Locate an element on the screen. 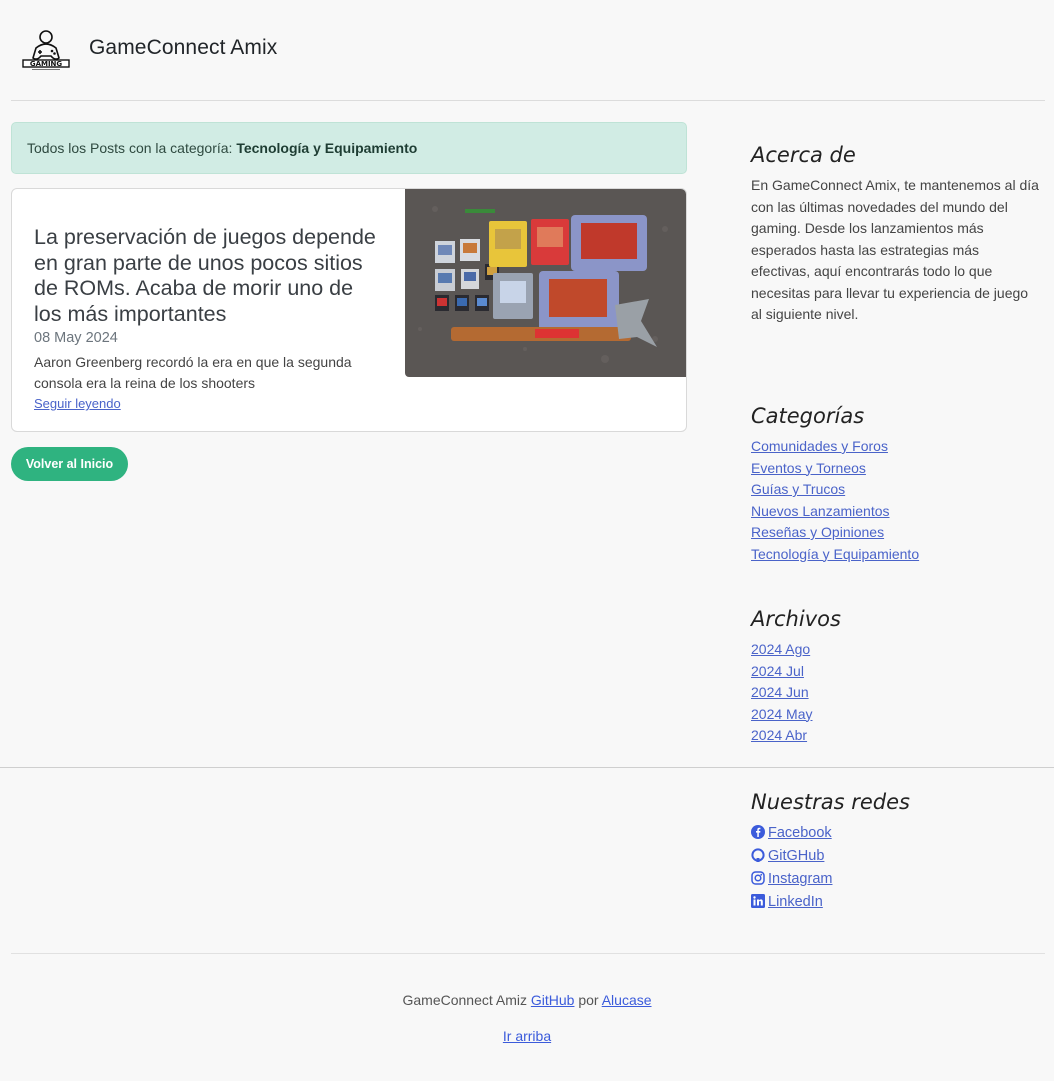  category-item: Comunidades y Foros is located at coordinates (896, 447).